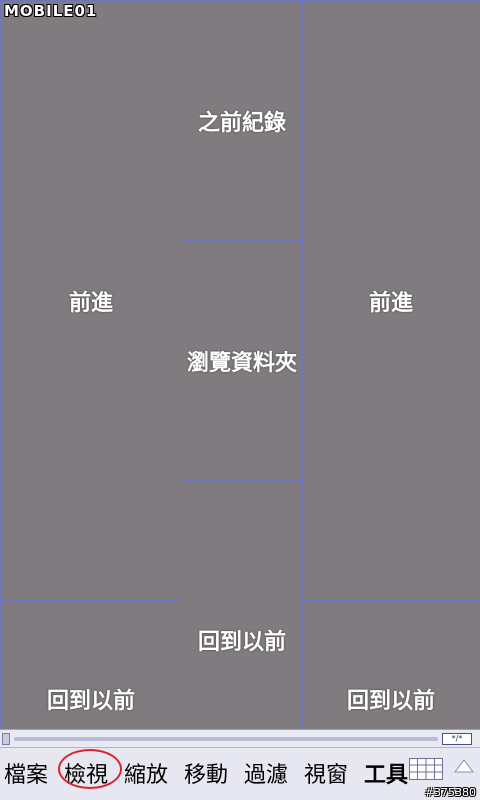  What do you see at coordinates (450, 792) in the screenshot?
I see `image-id: #375380` at bounding box center [450, 792].